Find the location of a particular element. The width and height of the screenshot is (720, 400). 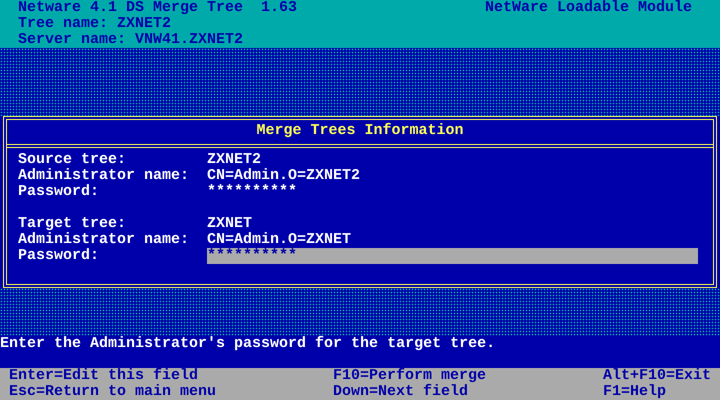

input-field: CN=Admin.O=ZXNET2 is located at coordinates (452, 176).